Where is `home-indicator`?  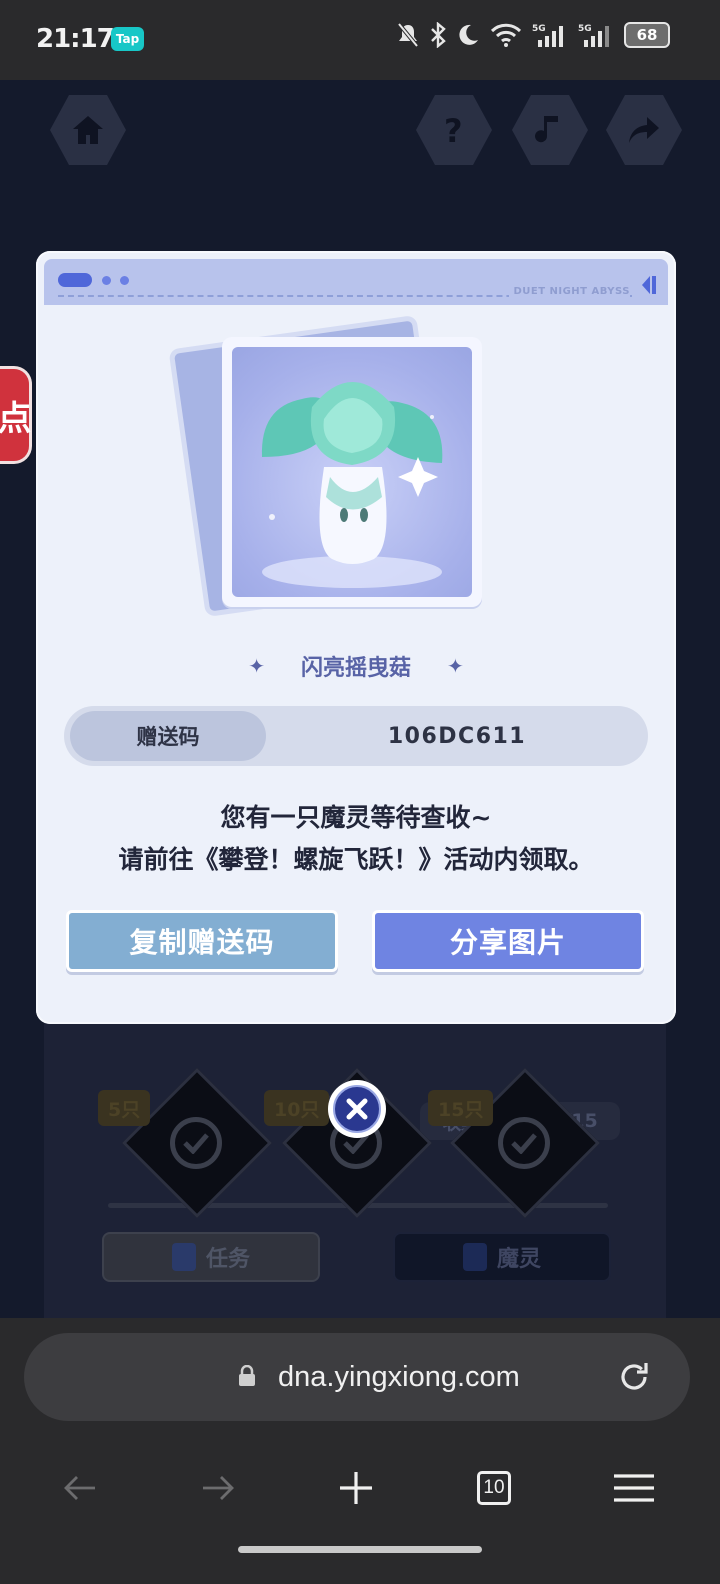 home-indicator is located at coordinates (360, 1549).